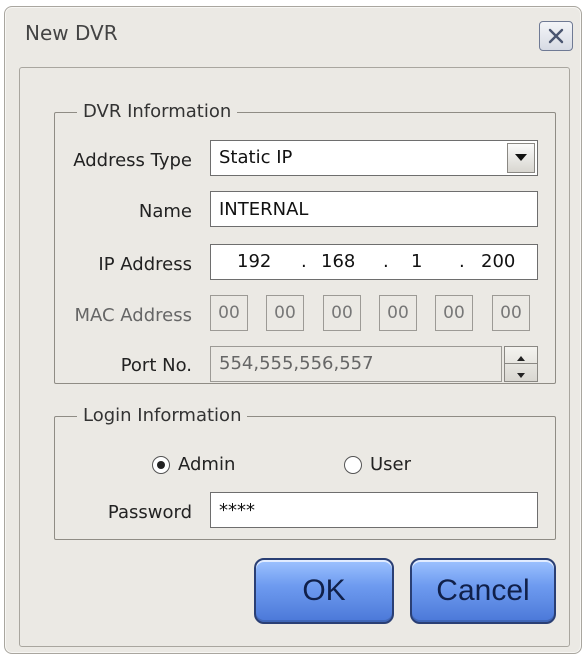 This screenshot has width=586, height=658. I want to click on radio-admin: Admin, so click(193, 464).